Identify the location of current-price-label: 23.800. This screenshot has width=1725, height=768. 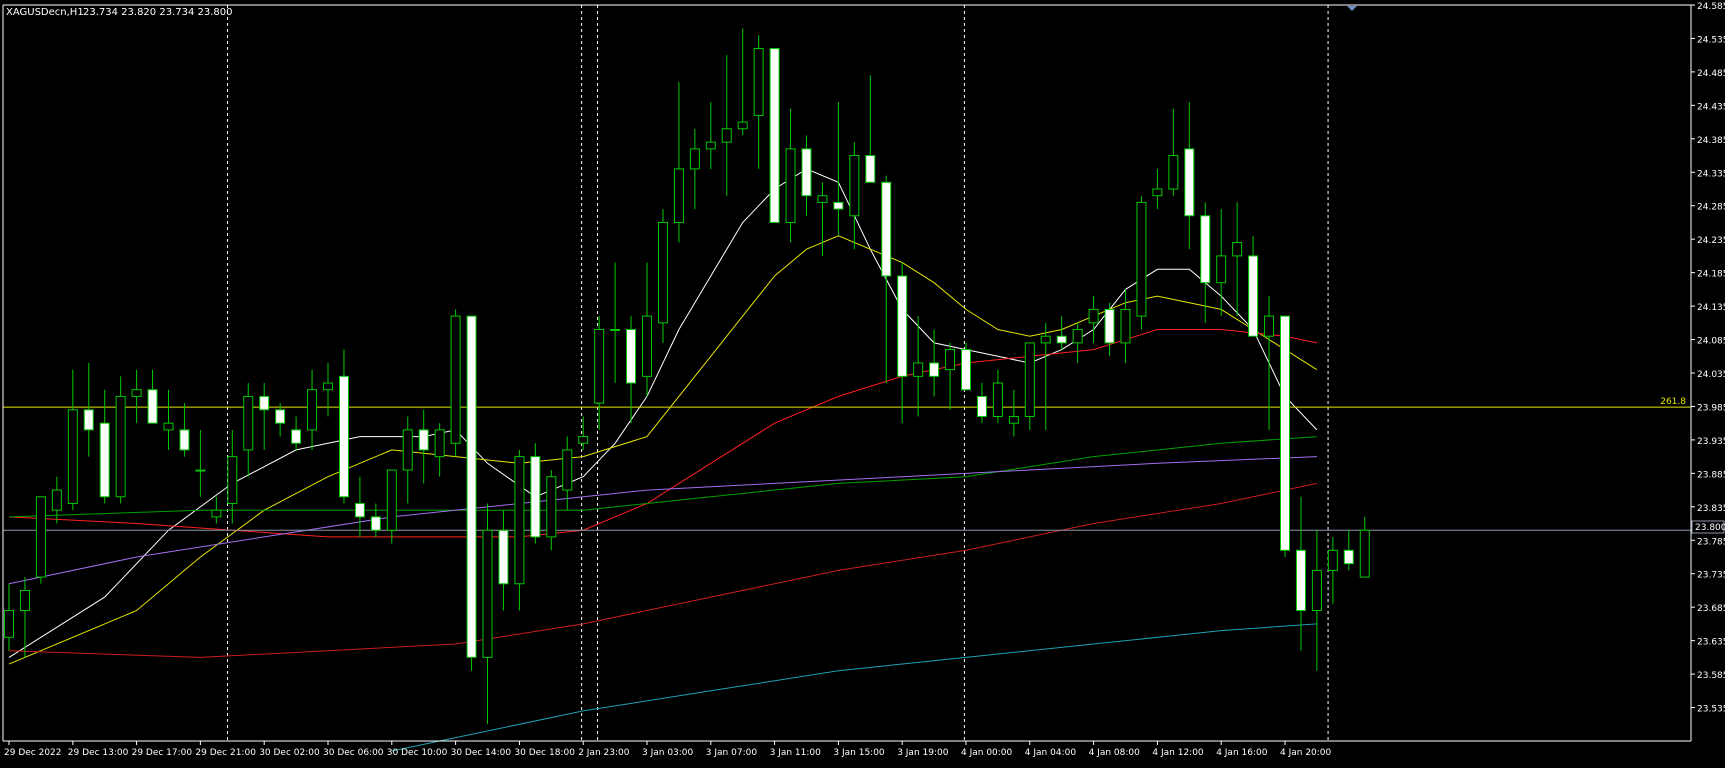
(1710, 528).